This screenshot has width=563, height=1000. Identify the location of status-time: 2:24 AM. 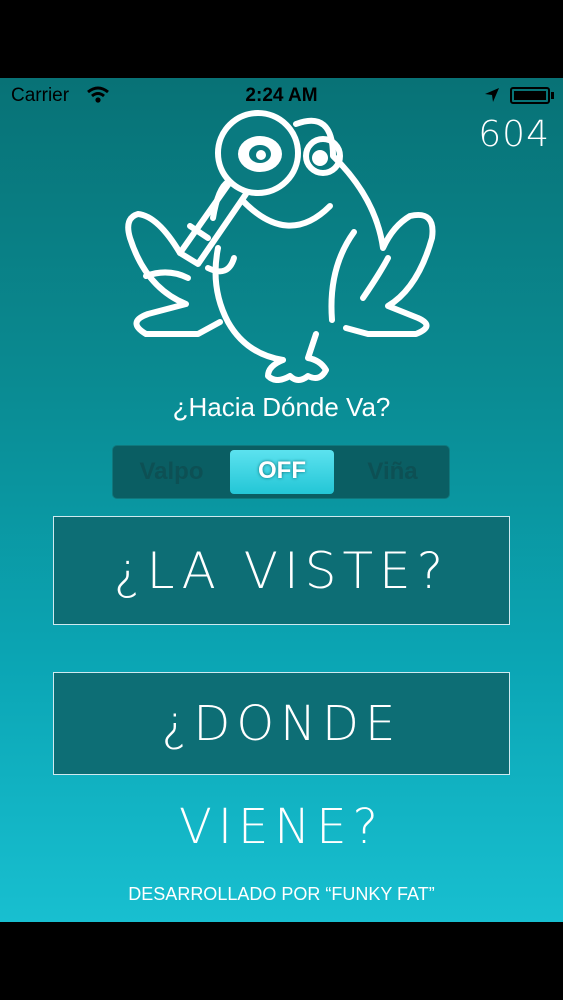
(281, 95).